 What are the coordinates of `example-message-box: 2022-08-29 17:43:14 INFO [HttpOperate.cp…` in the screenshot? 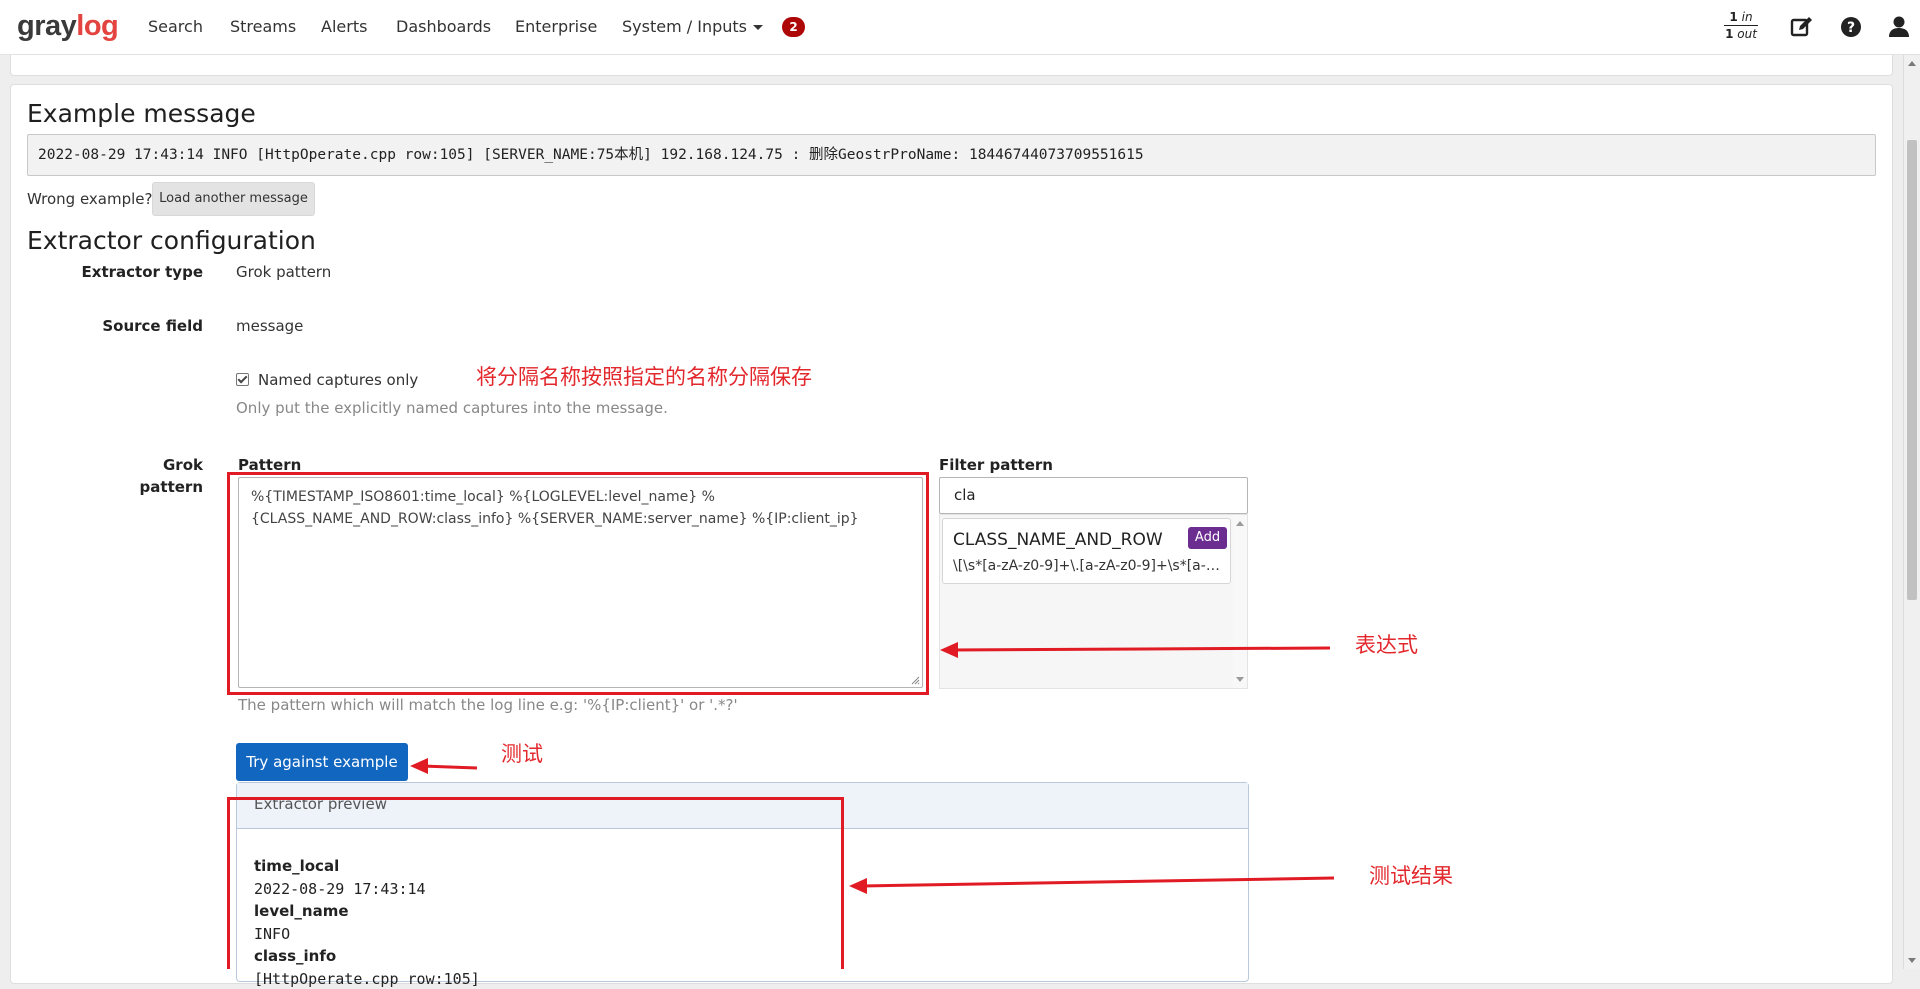 It's located at (951, 155).